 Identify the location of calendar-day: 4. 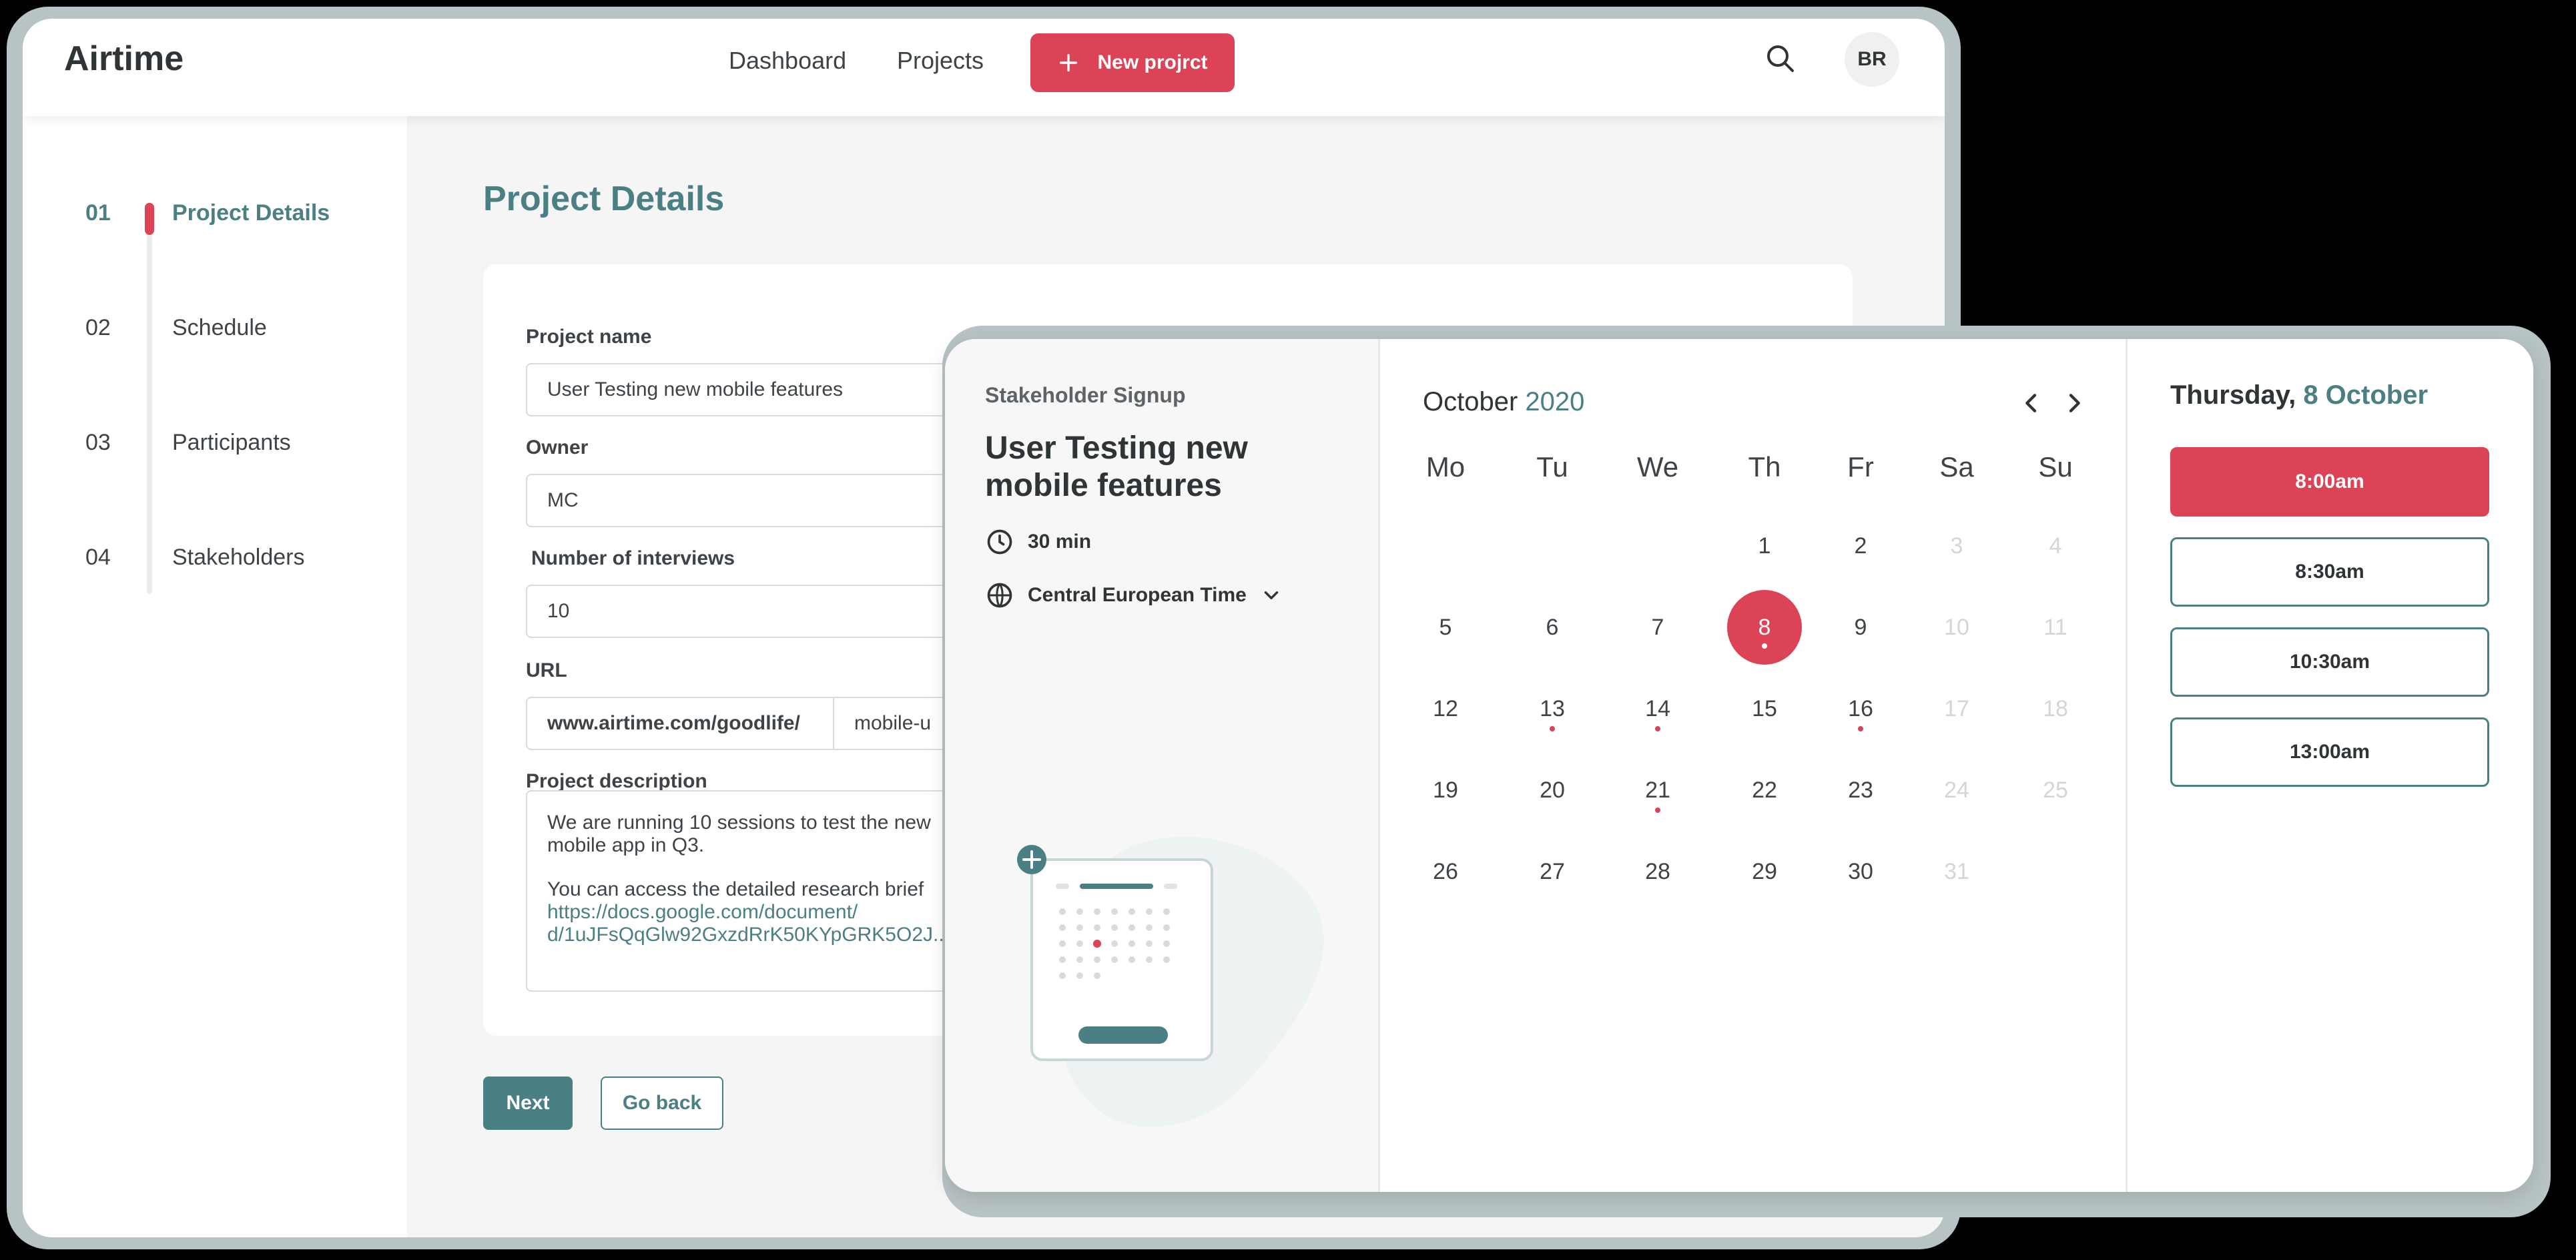
(2055, 546).